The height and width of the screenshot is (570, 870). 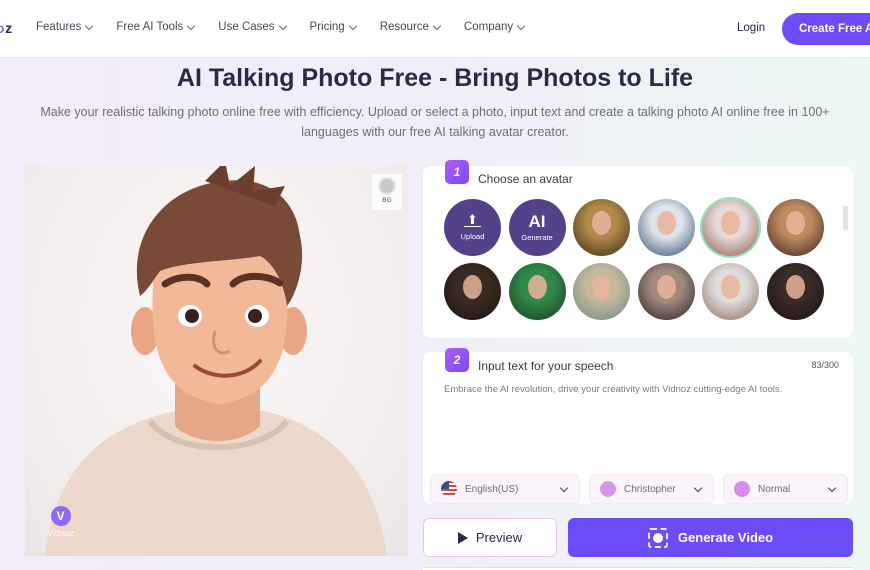 What do you see at coordinates (488, 27) in the screenshot?
I see `menu-label: Company` at bounding box center [488, 27].